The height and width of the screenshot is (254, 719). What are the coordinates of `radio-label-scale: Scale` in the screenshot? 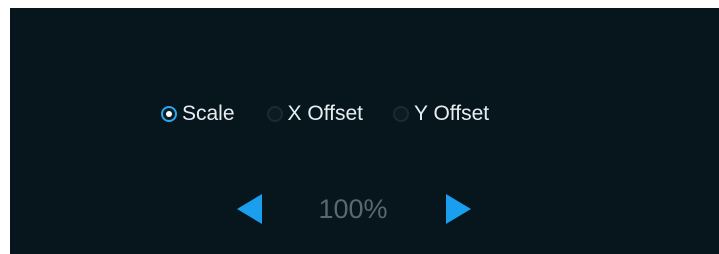 It's located at (208, 113).